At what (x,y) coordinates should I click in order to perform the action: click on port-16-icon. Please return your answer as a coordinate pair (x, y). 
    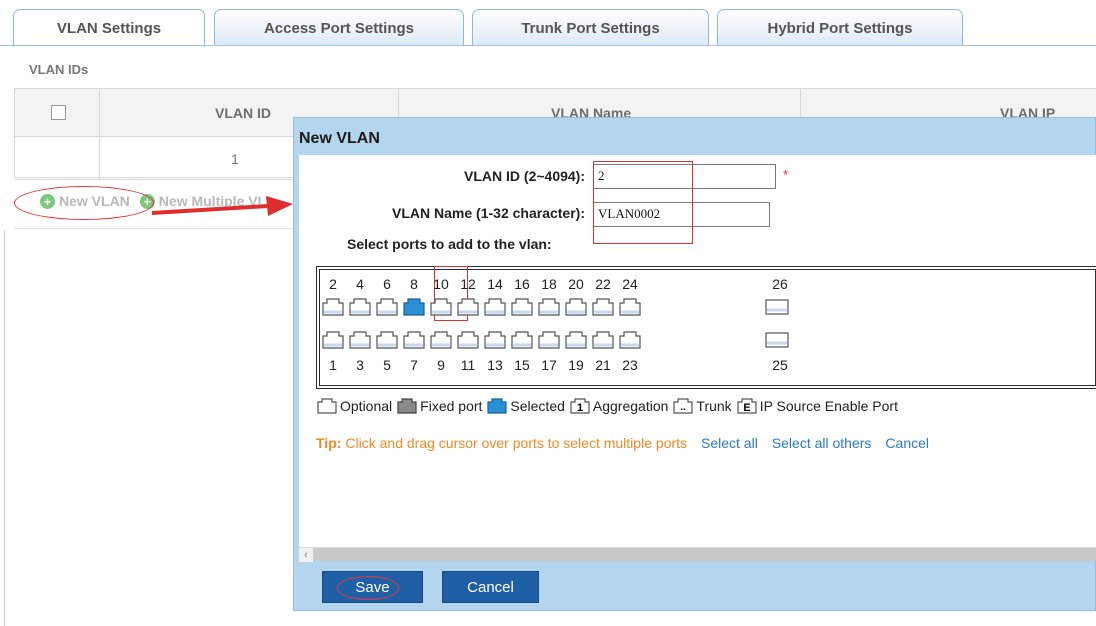
    Looking at the image, I should click on (522, 307).